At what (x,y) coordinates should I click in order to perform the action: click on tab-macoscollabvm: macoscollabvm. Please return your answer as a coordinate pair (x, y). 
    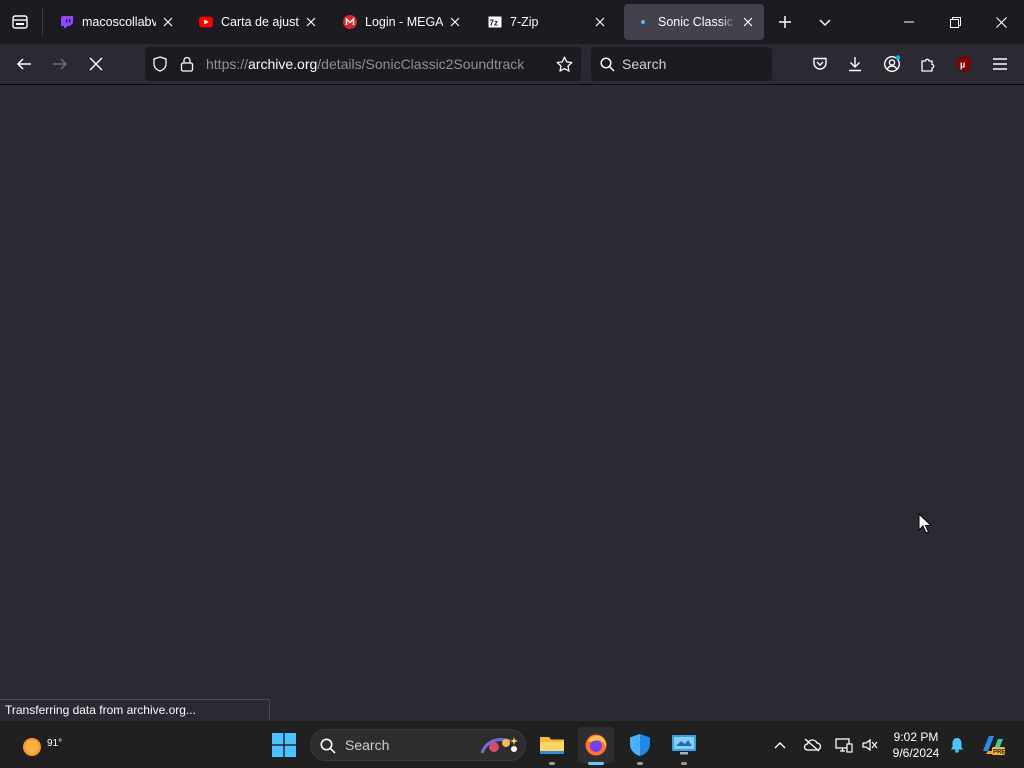
    Looking at the image, I should click on (116, 22).